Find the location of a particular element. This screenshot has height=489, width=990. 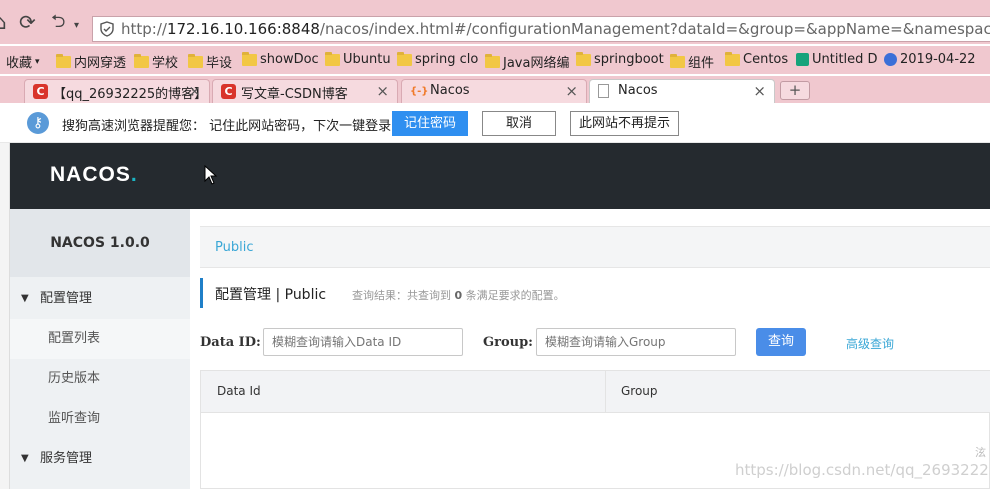

mouse-cursor-icon is located at coordinates (211, 175).